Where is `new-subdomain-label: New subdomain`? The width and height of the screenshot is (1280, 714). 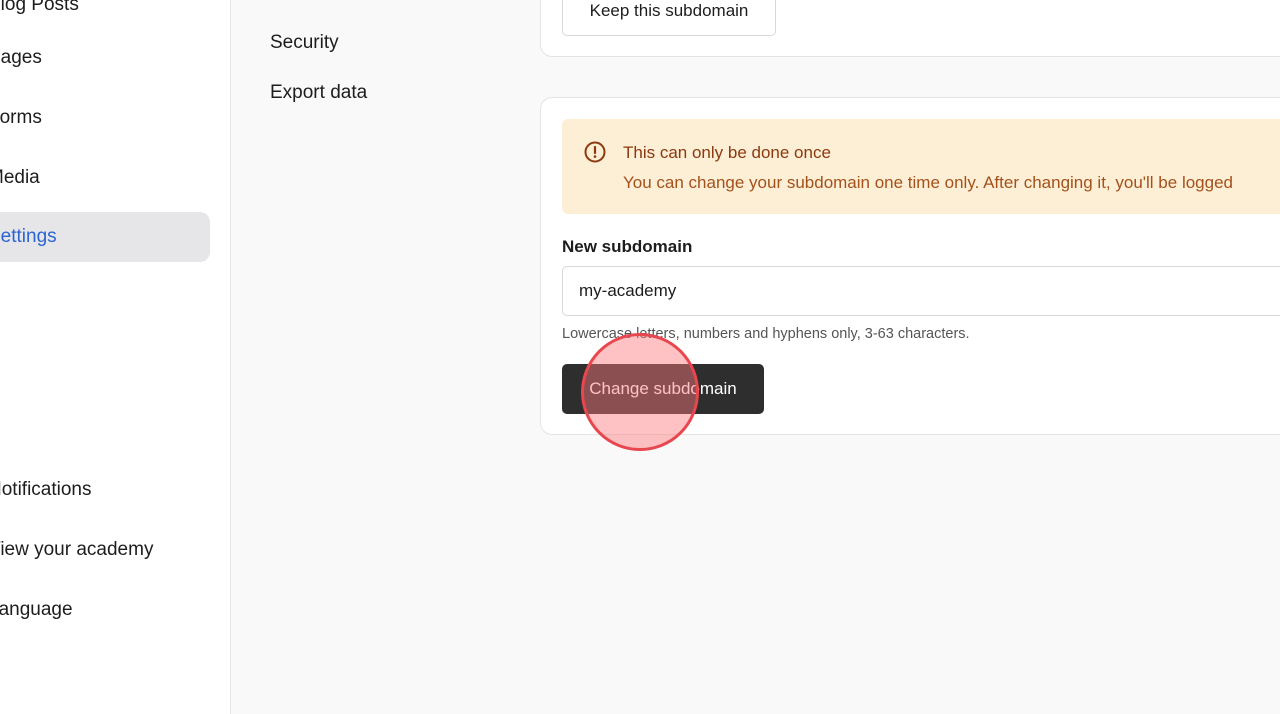
new-subdomain-label: New subdomain is located at coordinates (627, 246).